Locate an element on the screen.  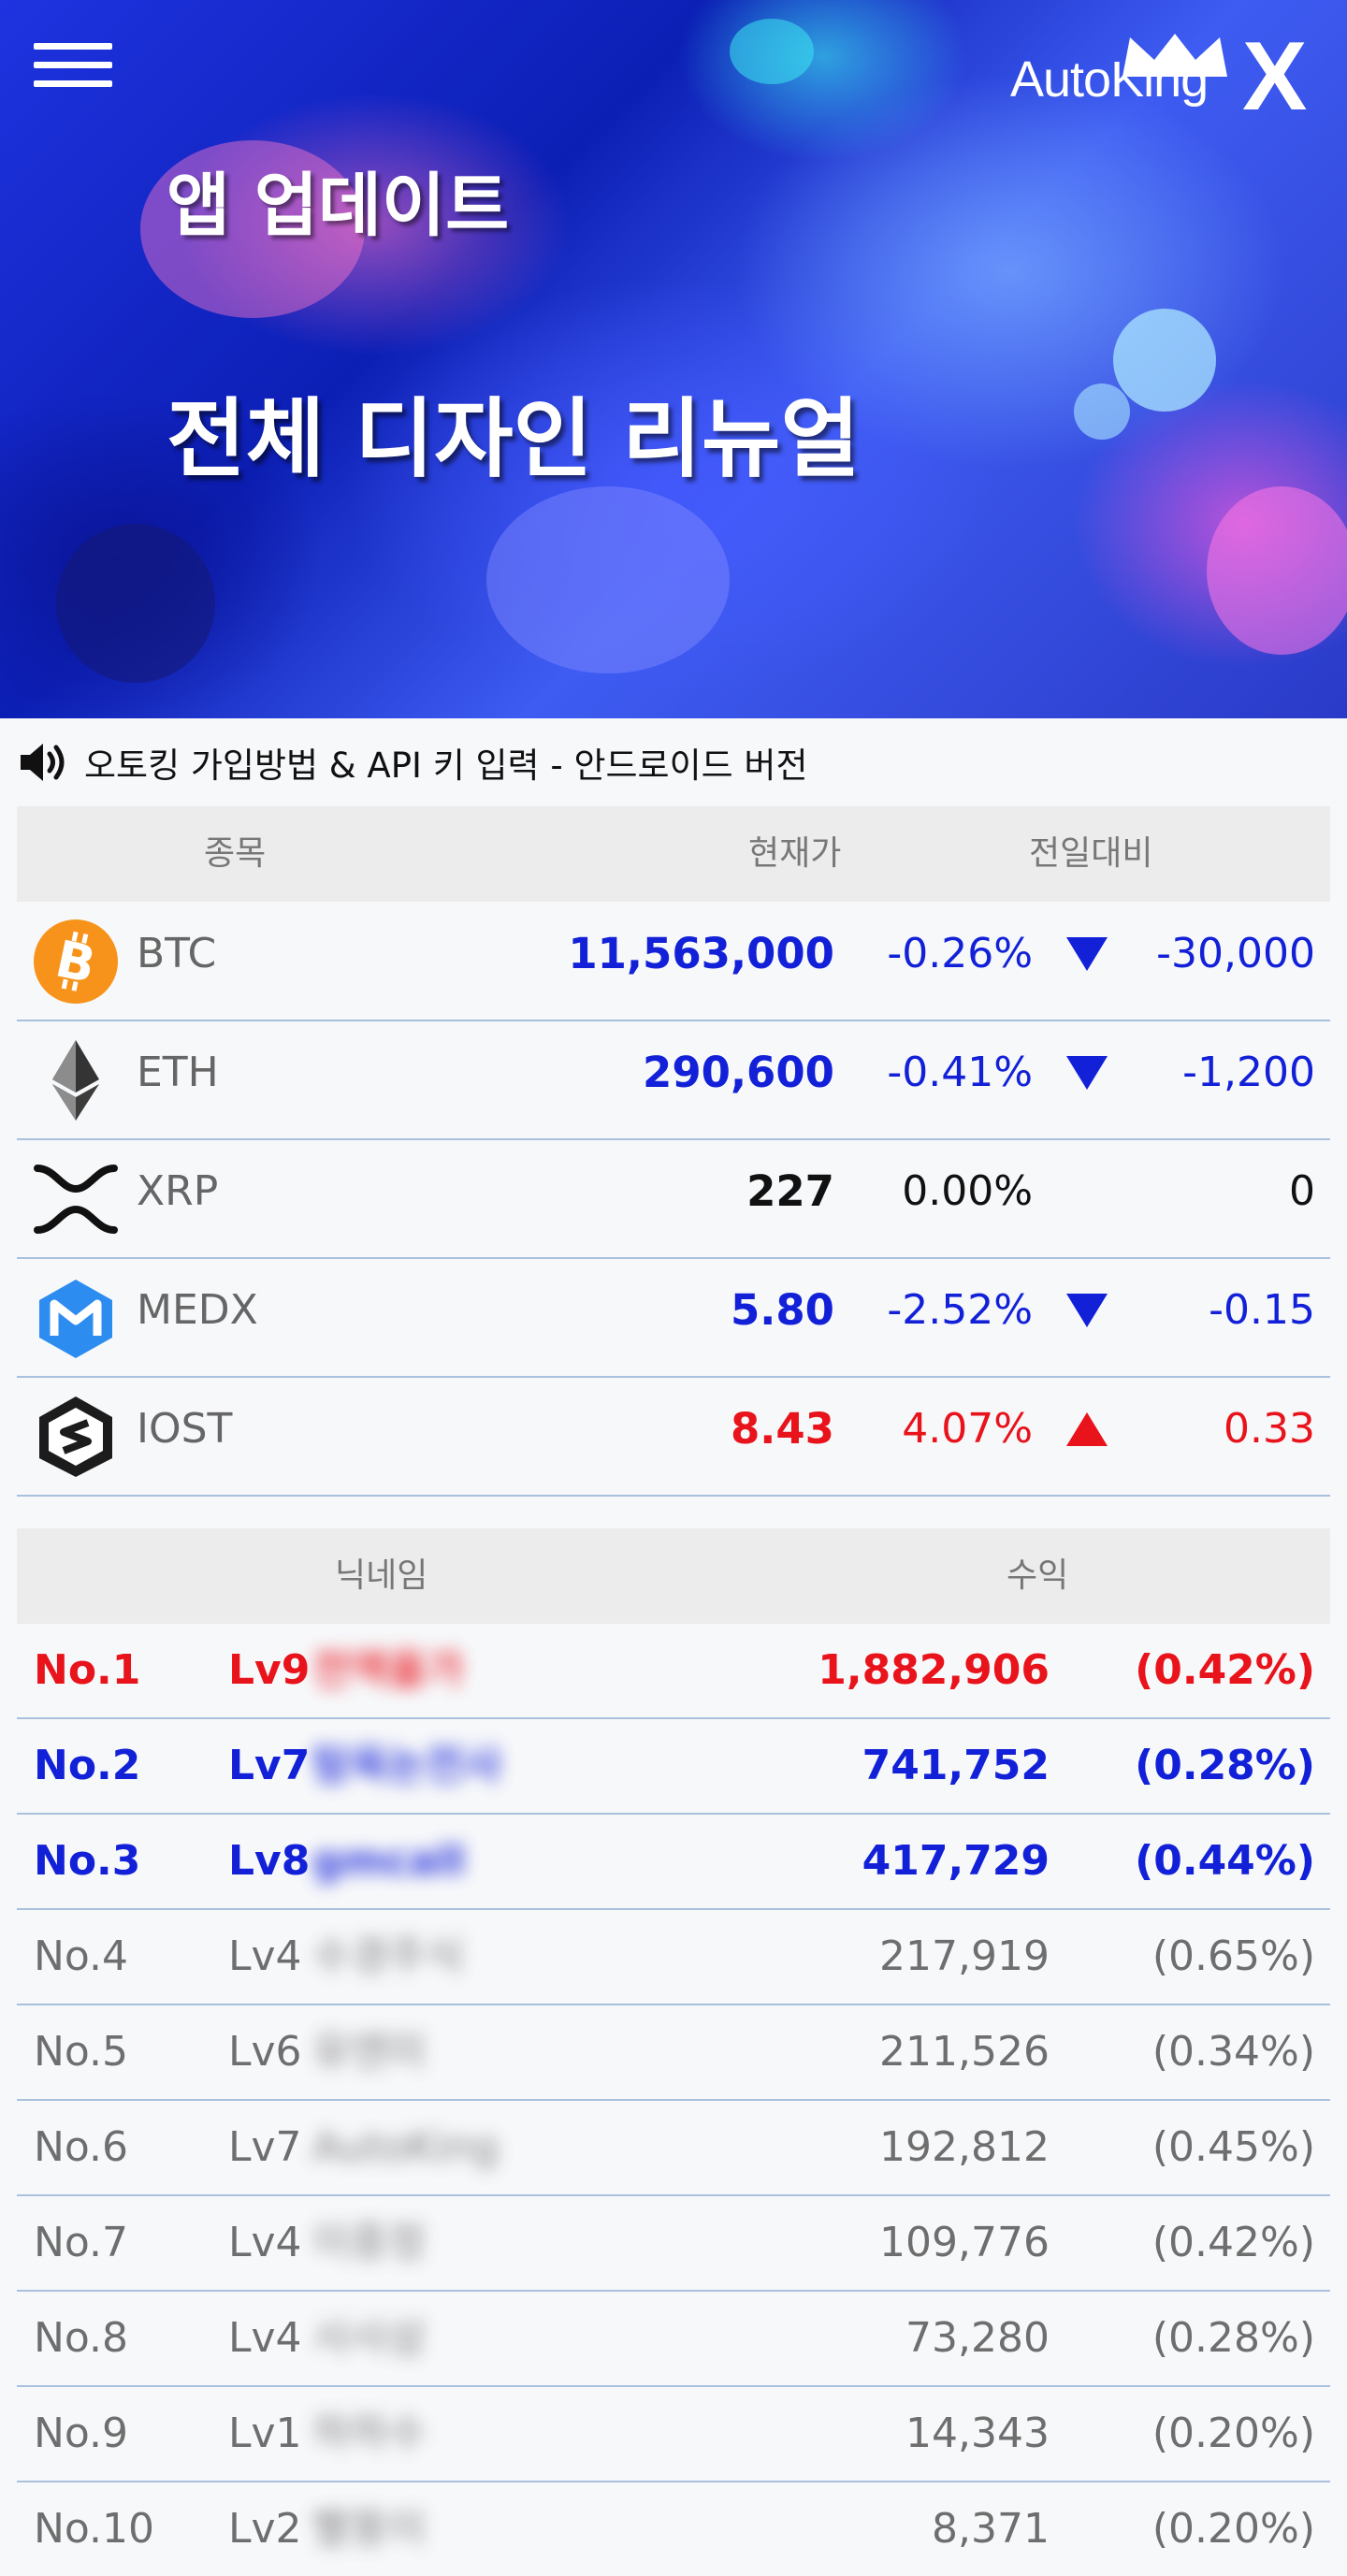
coin-row-btc: B BTC 11,563,000 -0.26% -30,000 is located at coordinates (674, 962).